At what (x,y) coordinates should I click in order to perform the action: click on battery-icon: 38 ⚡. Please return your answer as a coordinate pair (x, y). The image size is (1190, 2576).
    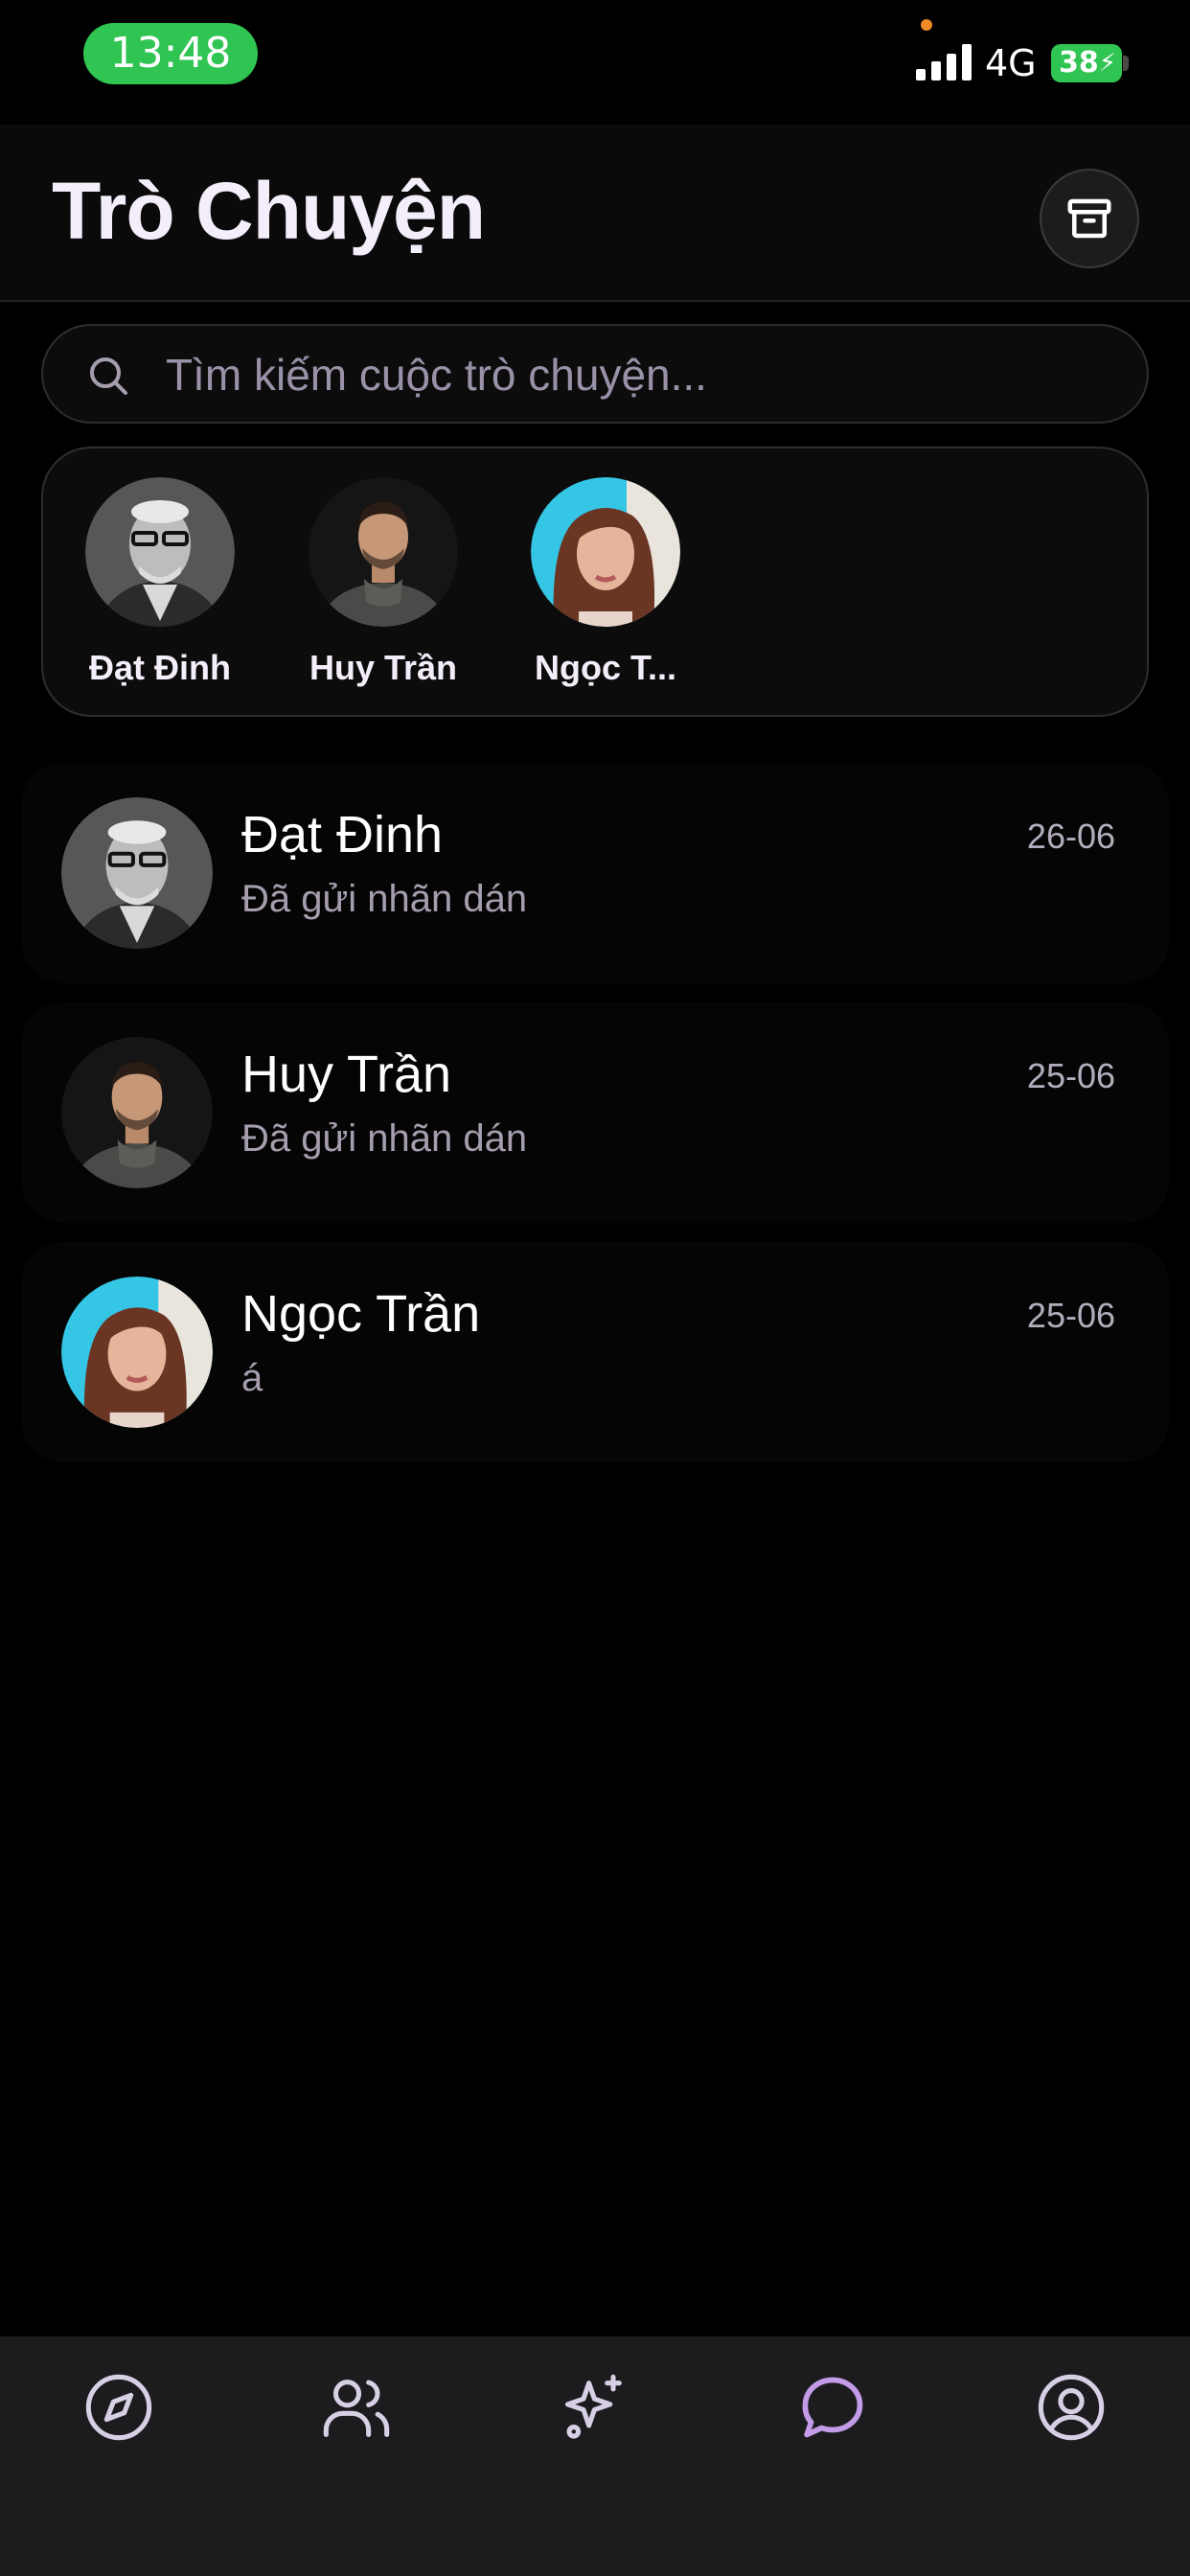
    Looking at the image, I should click on (1087, 63).